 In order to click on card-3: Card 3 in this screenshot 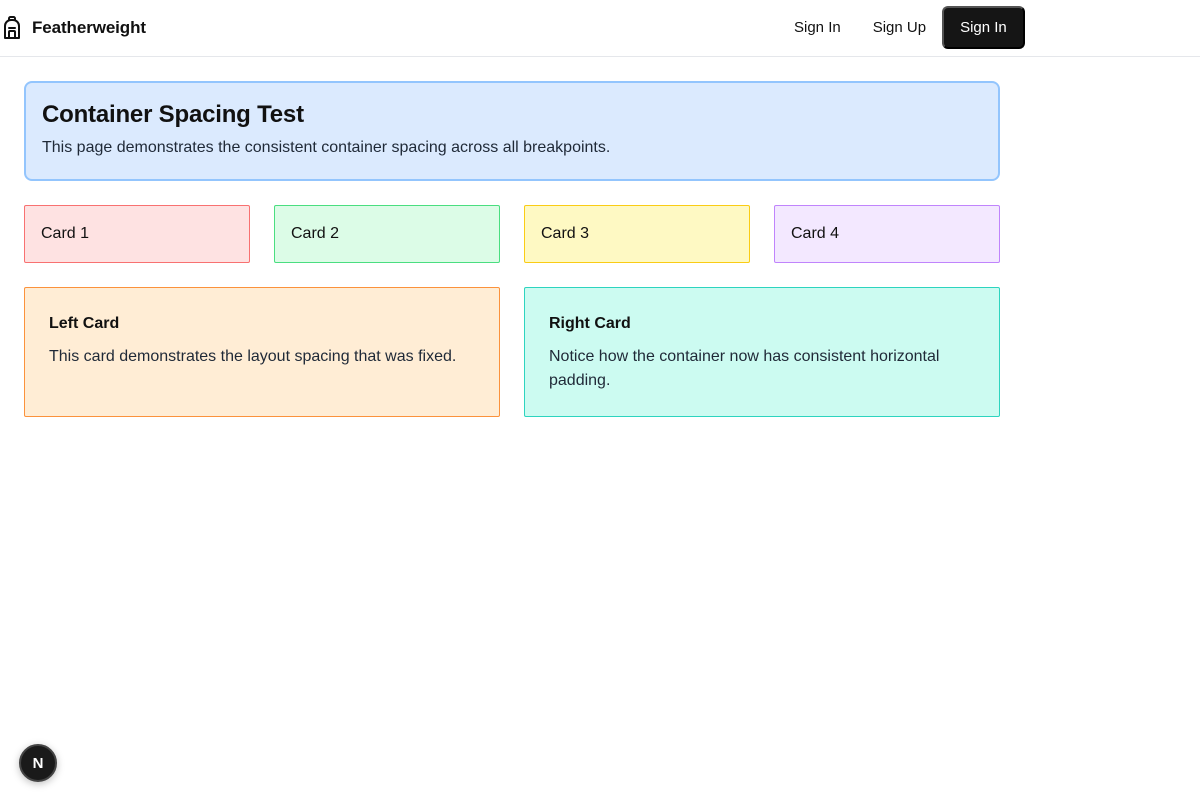, I will do `click(637, 234)`.